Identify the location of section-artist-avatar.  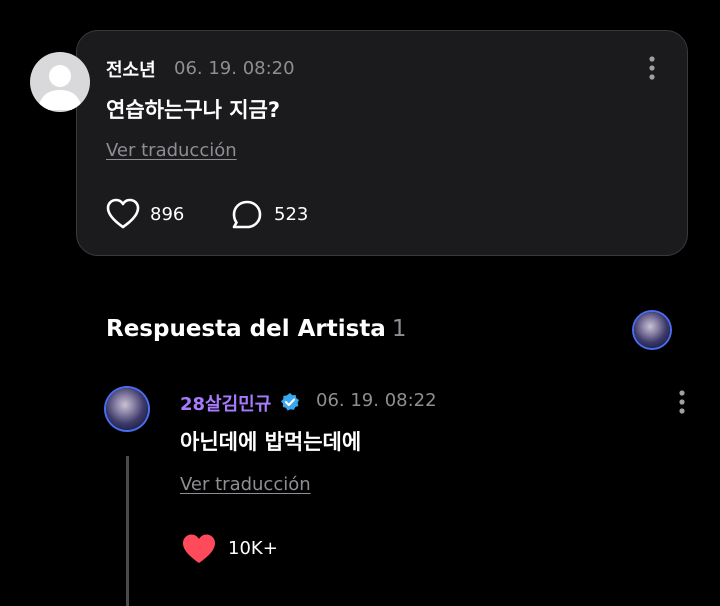
(652, 330).